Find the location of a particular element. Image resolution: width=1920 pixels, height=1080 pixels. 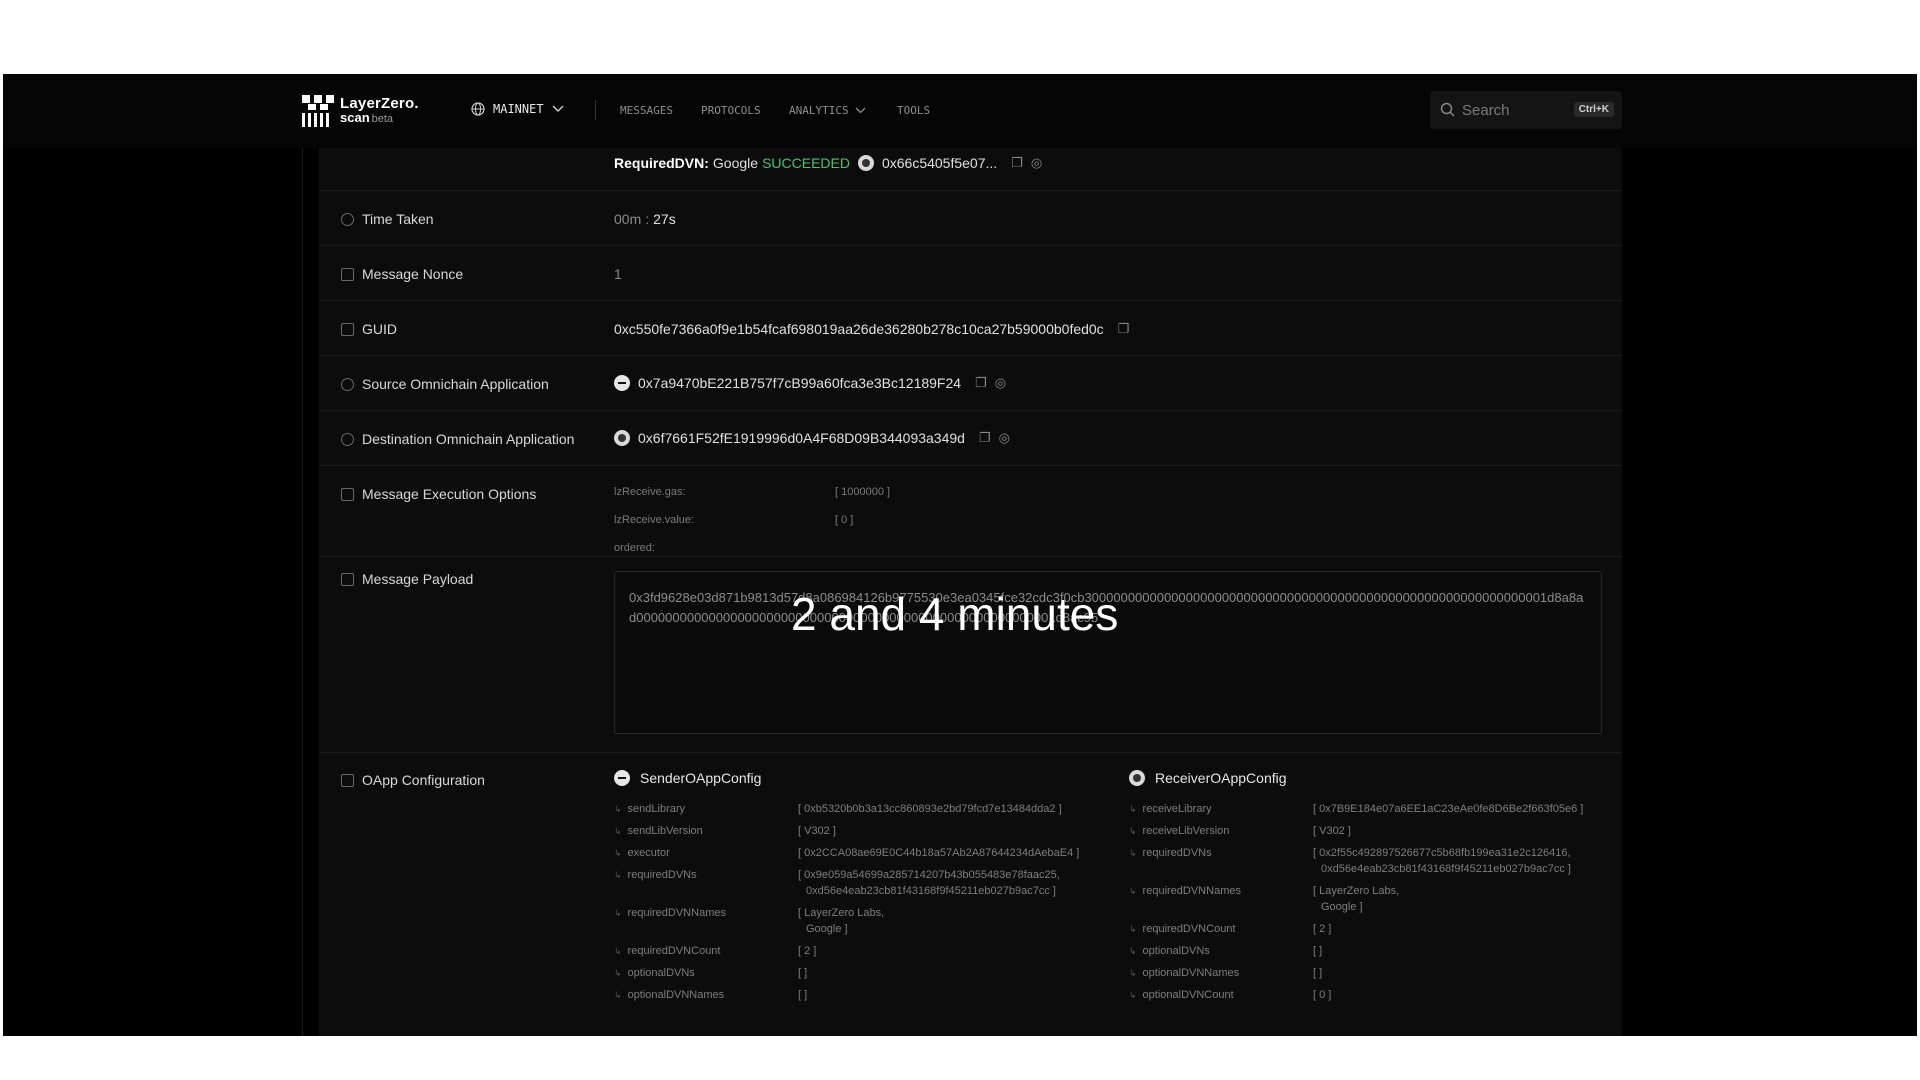

oapp-config-label: OApp Configuration is located at coordinates (423, 780).